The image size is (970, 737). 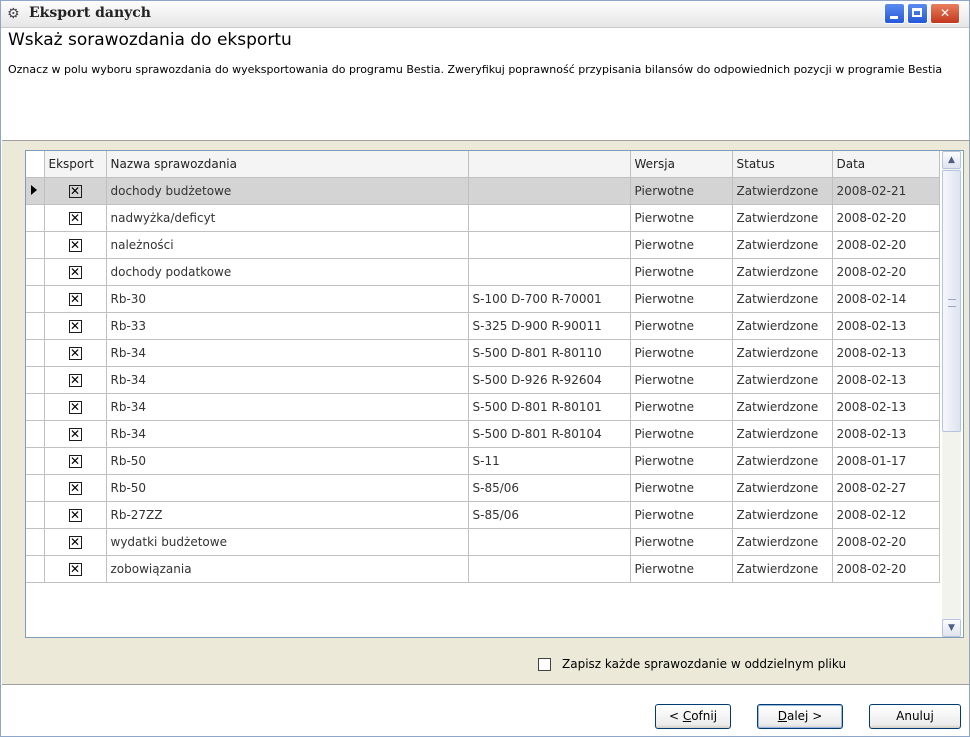 I want to click on vertical-scrollbar: ▲ ▼, so click(x=951, y=394).